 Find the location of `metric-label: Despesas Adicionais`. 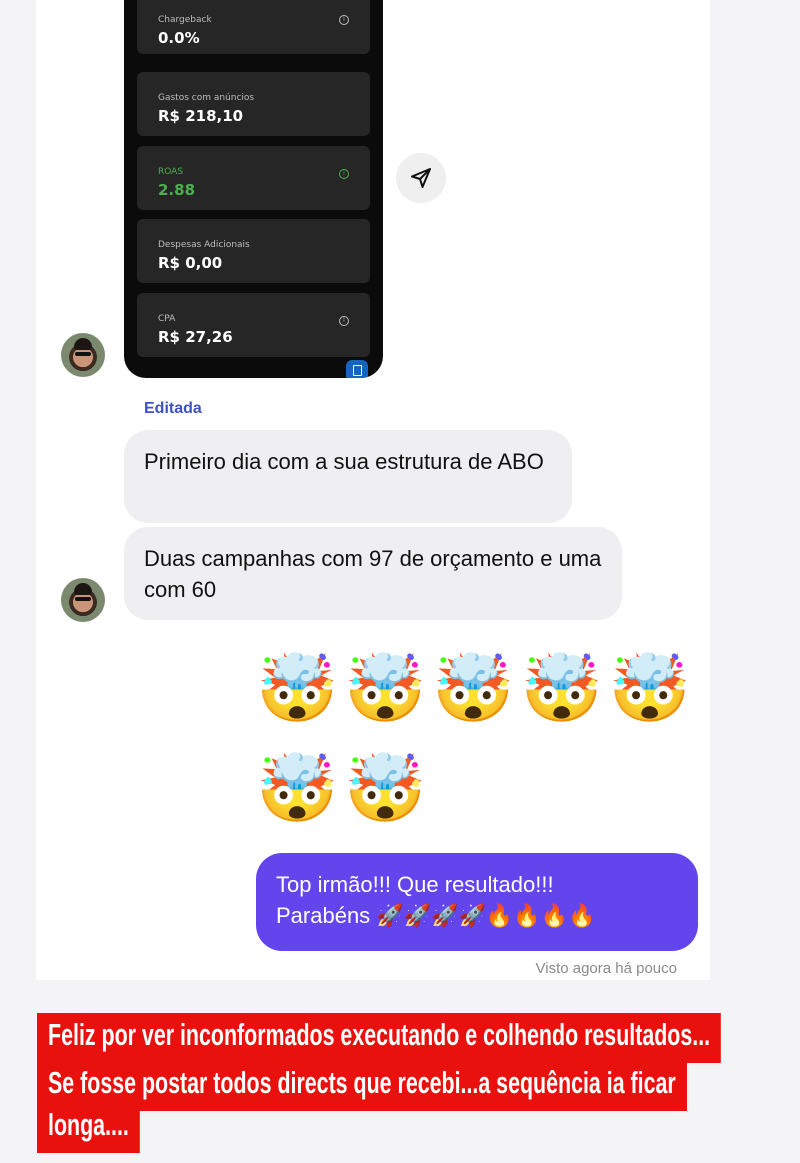

metric-label: Despesas Adicionais is located at coordinates (204, 245).